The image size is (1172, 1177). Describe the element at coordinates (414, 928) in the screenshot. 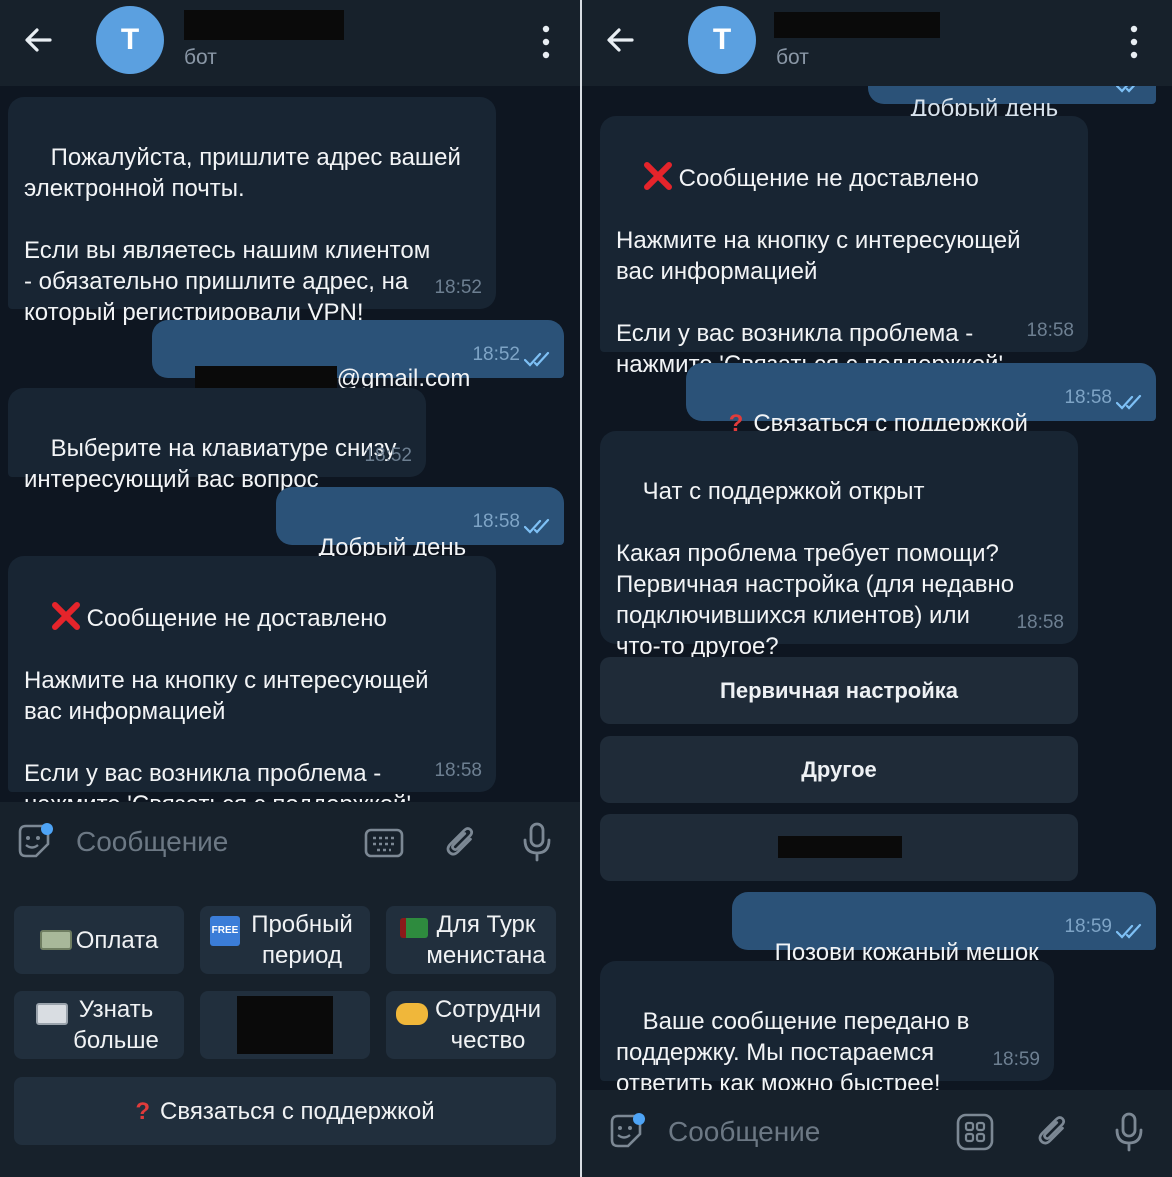

I see `flag-turkmenistan-icon` at that location.